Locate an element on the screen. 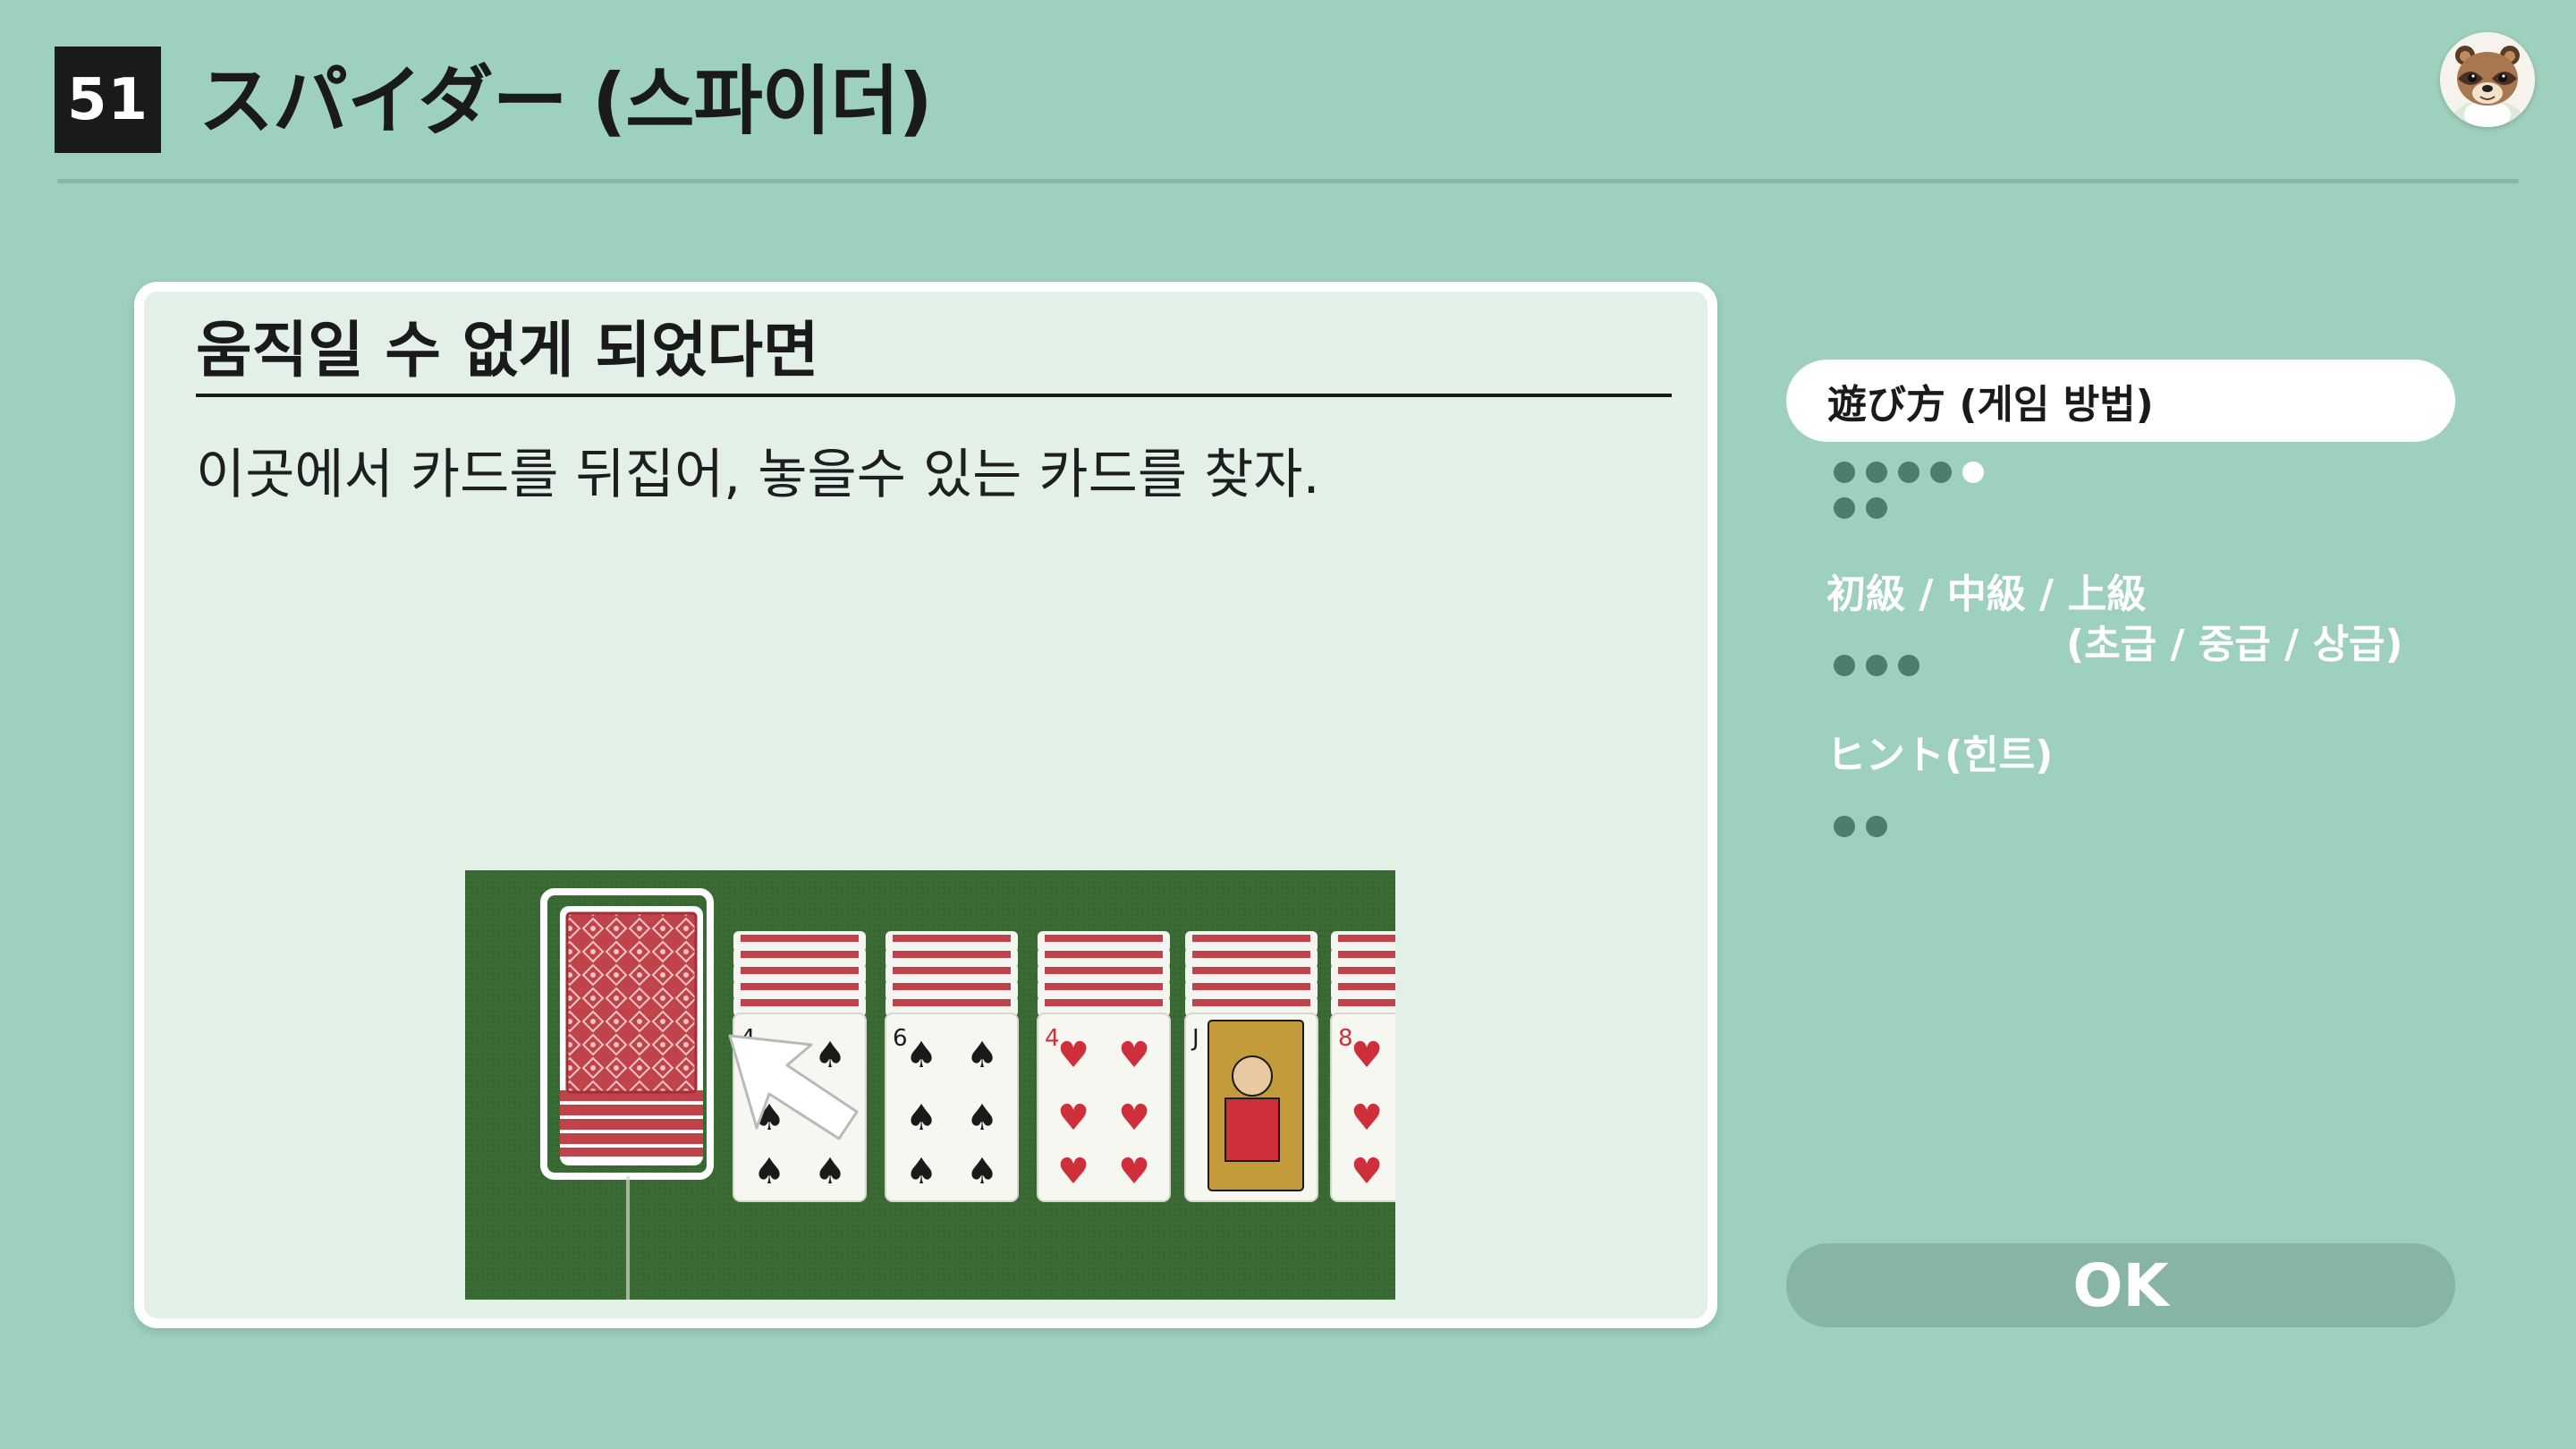 The height and width of the screenshot is (1449, 2576). tableau-column: J is located at coordinates (1251, 1066).